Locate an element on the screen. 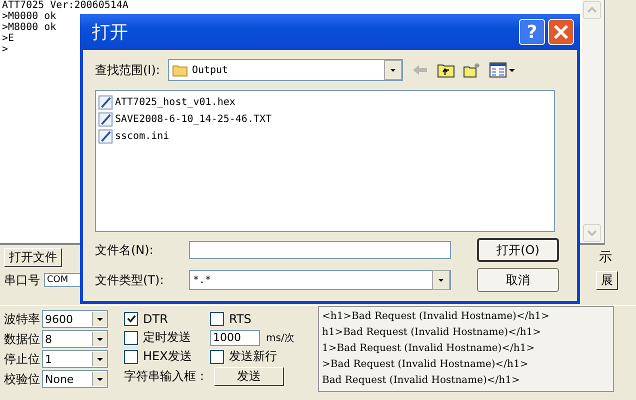 This screenshot has width=636, height=400. checkbox: 定时发送 is located at coordinates (167, 337).